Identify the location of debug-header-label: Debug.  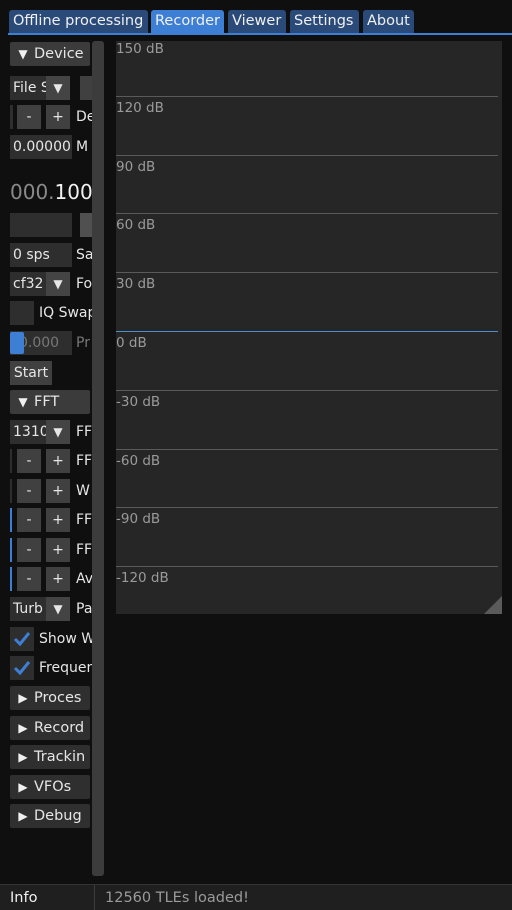
(58, 816).